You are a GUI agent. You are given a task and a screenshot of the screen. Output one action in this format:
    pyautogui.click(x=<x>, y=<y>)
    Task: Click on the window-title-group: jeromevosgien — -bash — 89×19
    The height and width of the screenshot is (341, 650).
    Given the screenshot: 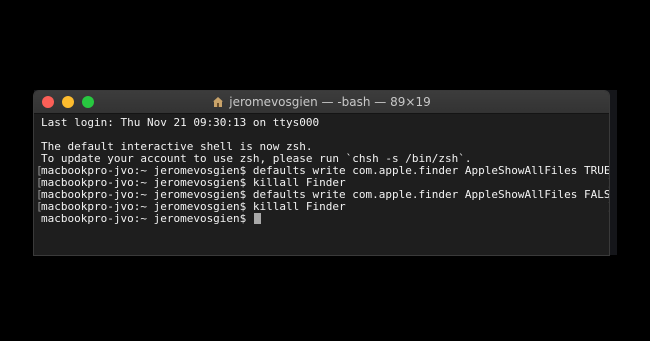 What is the action you would take?
    pyautogui.click(x=321, y=102)
    